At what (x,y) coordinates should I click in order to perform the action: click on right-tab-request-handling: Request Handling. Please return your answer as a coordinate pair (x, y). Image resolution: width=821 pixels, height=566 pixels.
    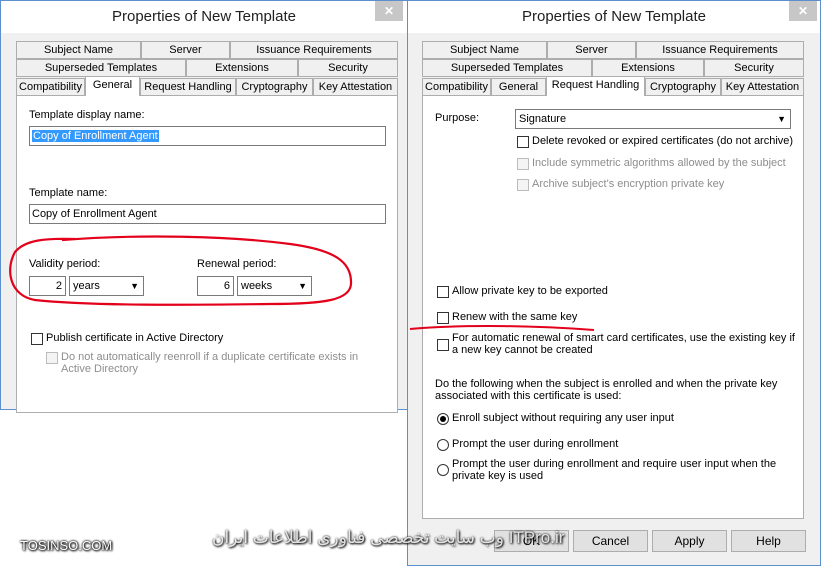
    Looking at the image, I should click on (595, 86).